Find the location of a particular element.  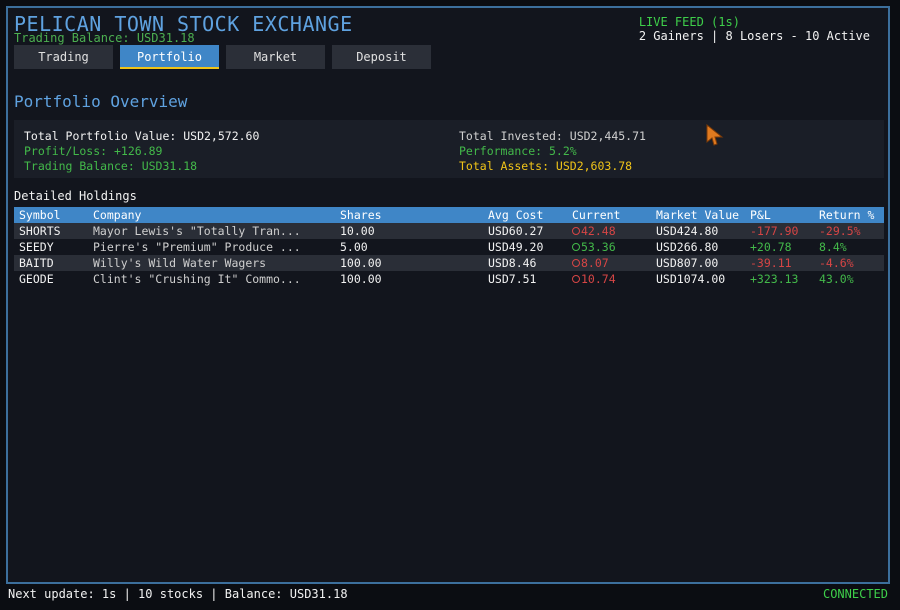

header-avg-cost: Avg Cost is located at coordinates (515, 215).